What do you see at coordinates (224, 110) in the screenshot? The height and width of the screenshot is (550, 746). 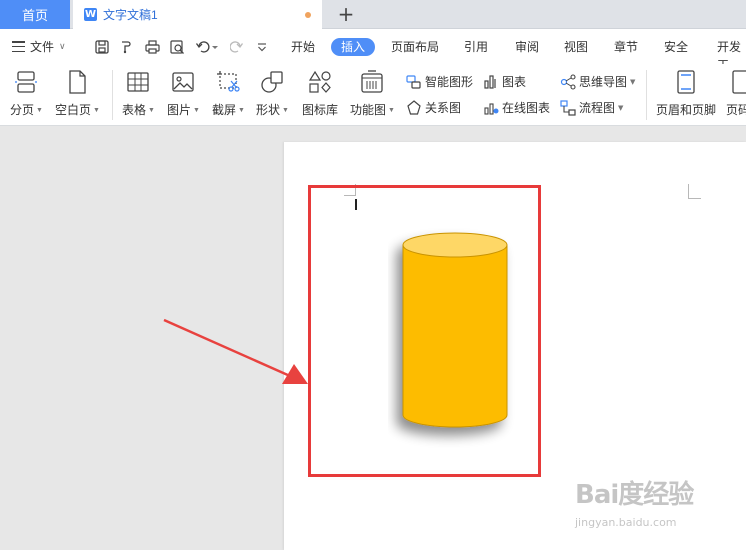 I see `screenshot-label: 截屏` at bounding box center [224, 110].